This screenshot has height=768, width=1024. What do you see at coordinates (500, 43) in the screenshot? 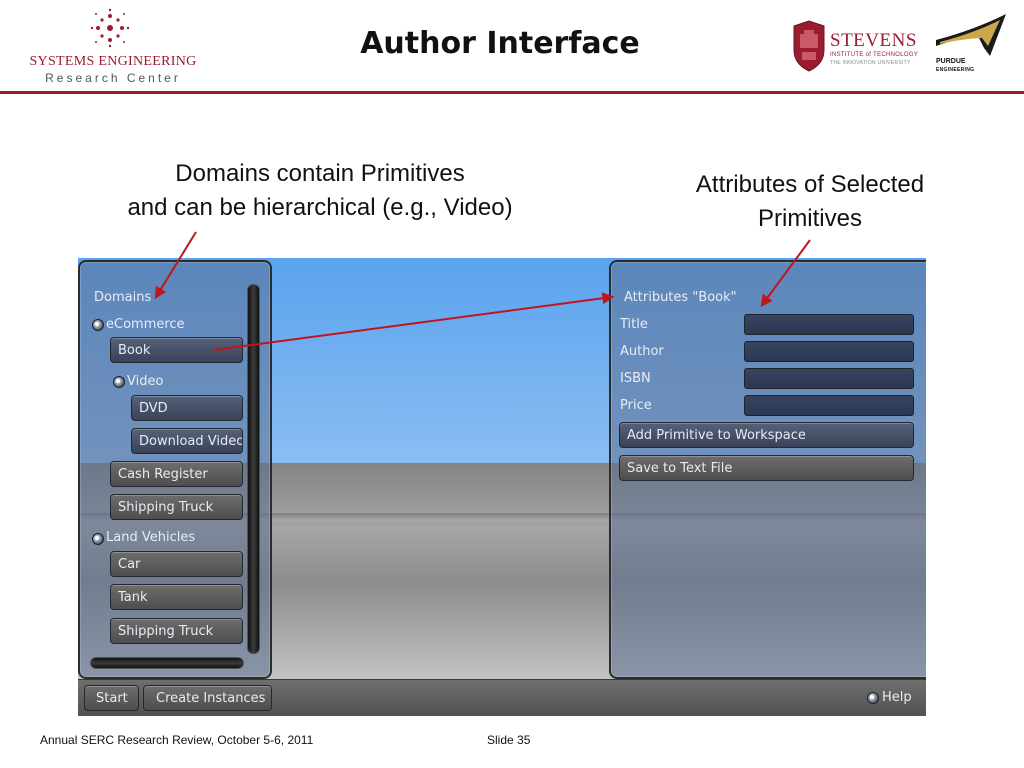
I see `slide-title: Author Interface` at bounding box center [500, 43].